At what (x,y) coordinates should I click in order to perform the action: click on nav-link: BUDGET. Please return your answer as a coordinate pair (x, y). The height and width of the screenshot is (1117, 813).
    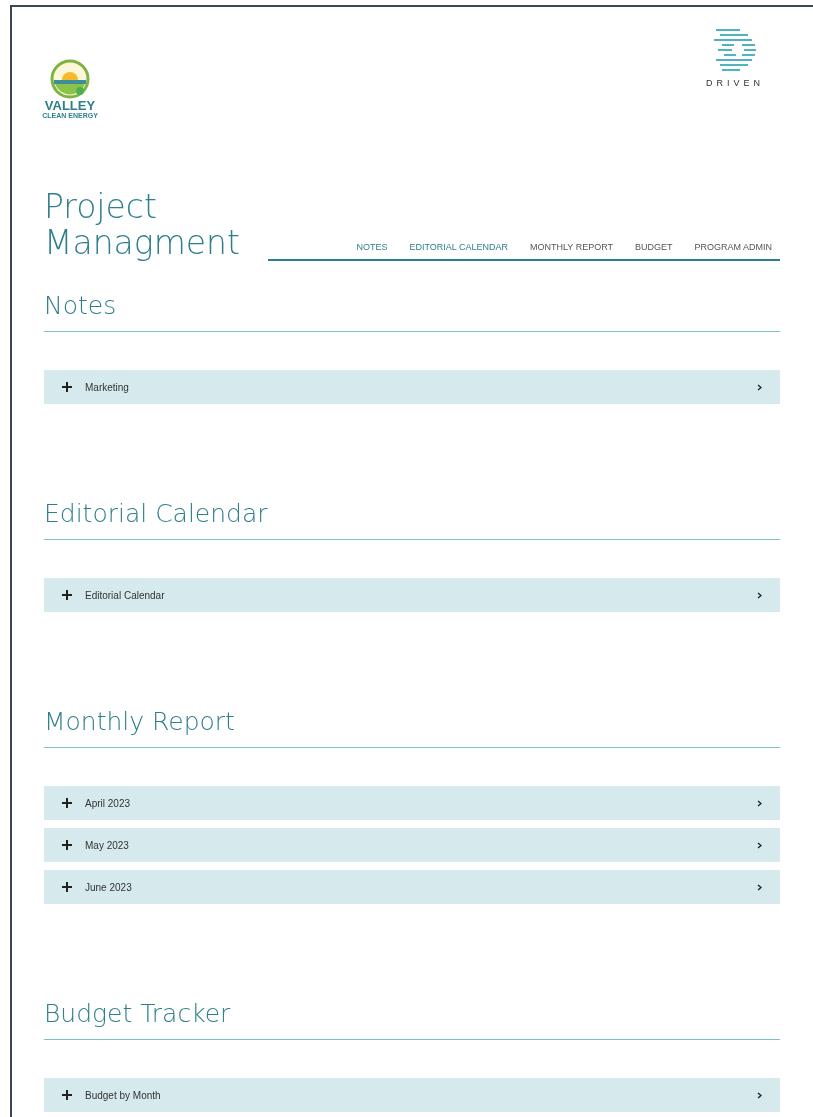
    Looking at the image, I should click on (653, 247).